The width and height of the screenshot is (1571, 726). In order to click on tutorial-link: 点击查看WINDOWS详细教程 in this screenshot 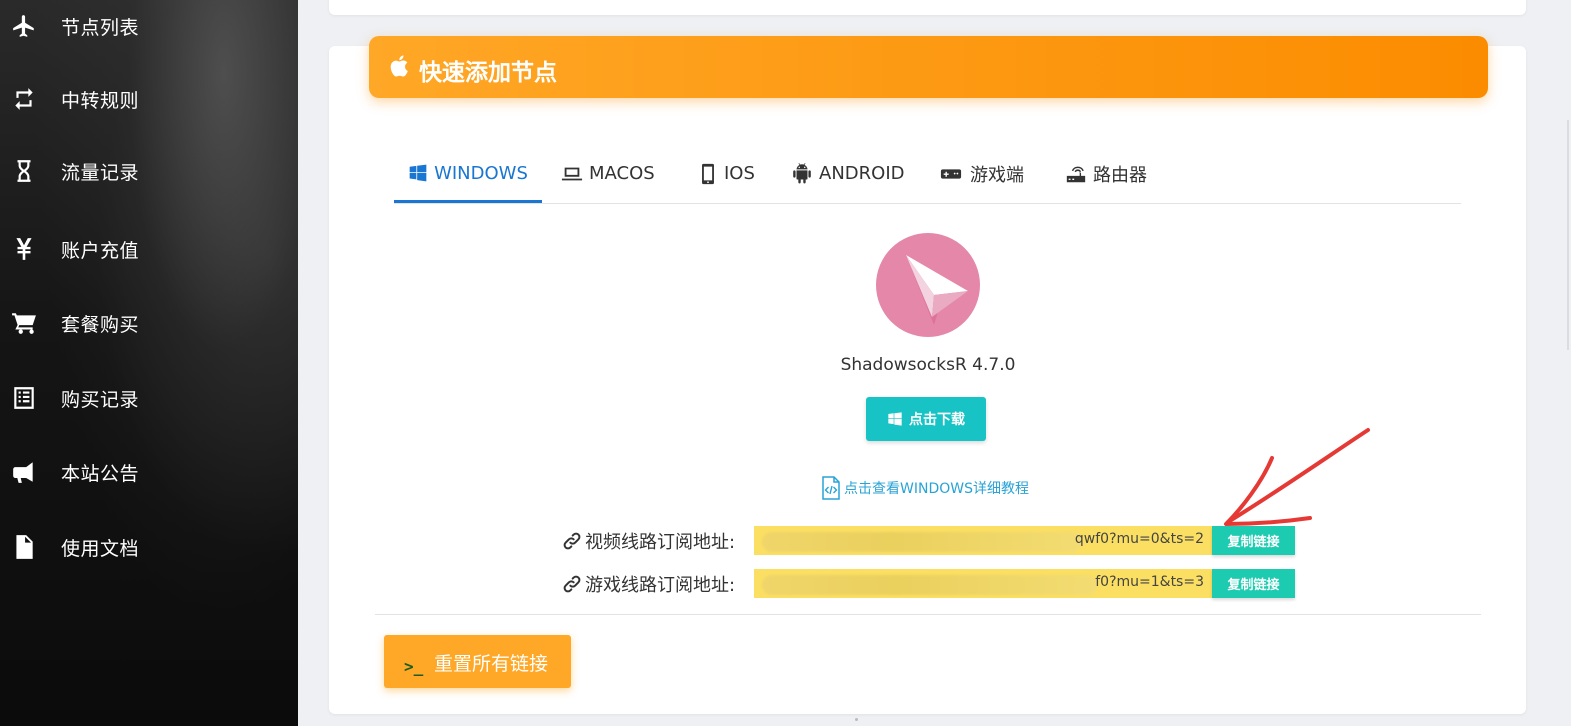, I will do `click(924, 488)`.